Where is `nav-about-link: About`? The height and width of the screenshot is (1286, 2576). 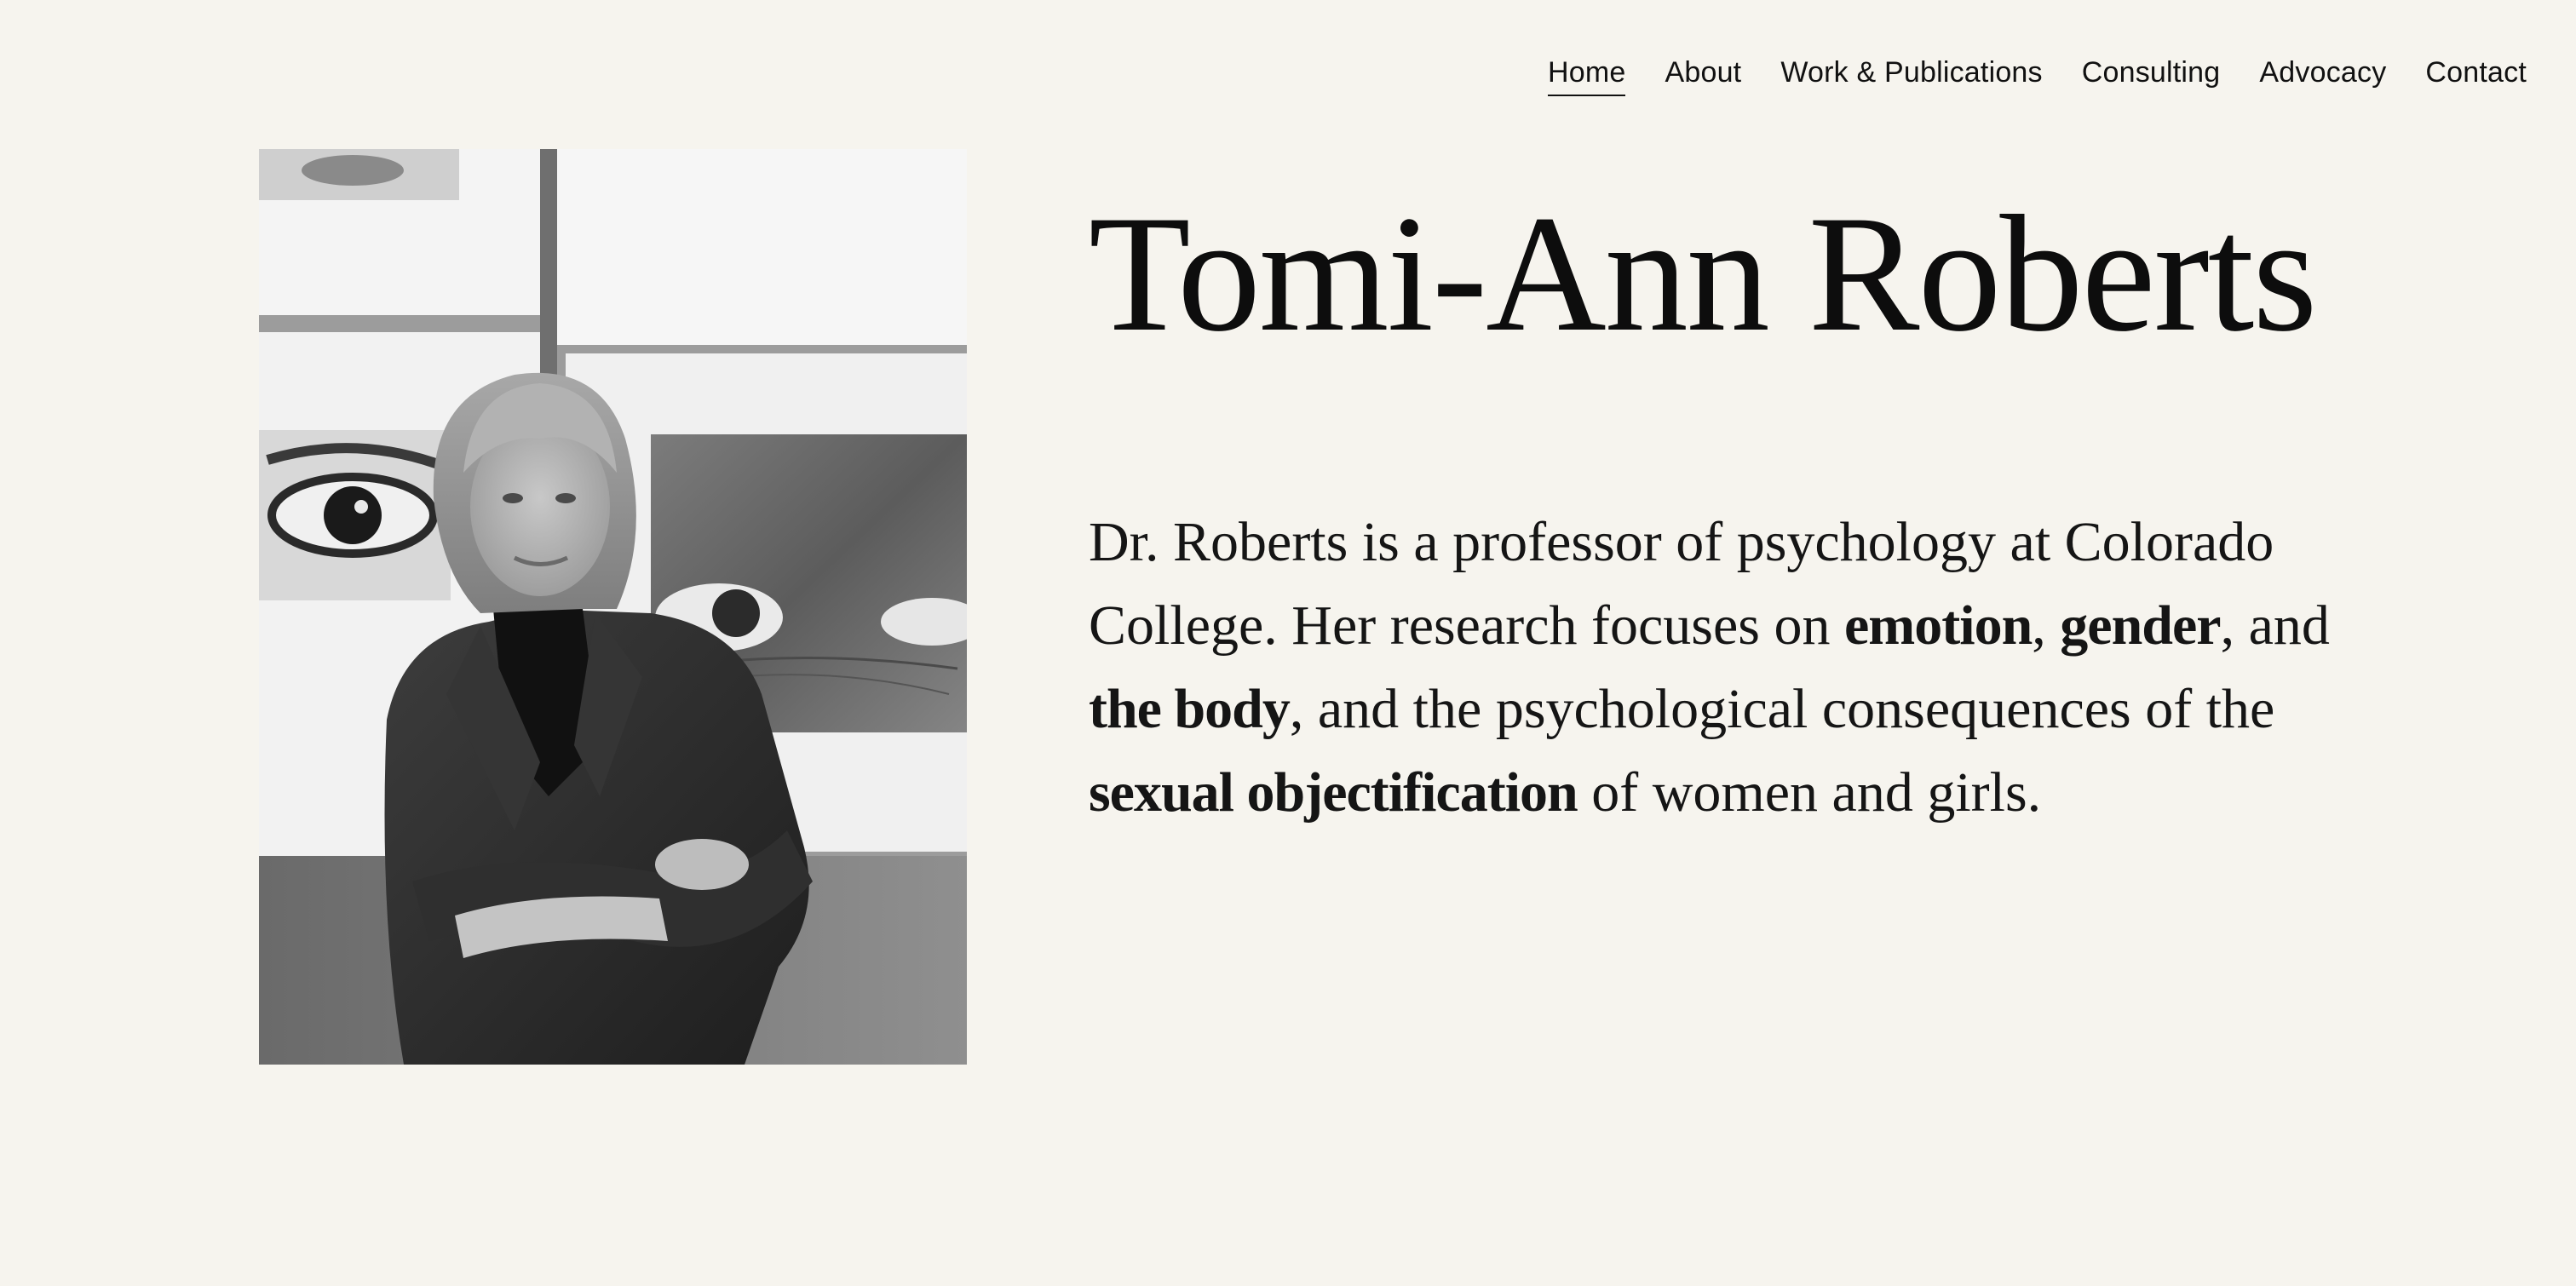 nav-about-link: About is located at coordinates (1703, 76).